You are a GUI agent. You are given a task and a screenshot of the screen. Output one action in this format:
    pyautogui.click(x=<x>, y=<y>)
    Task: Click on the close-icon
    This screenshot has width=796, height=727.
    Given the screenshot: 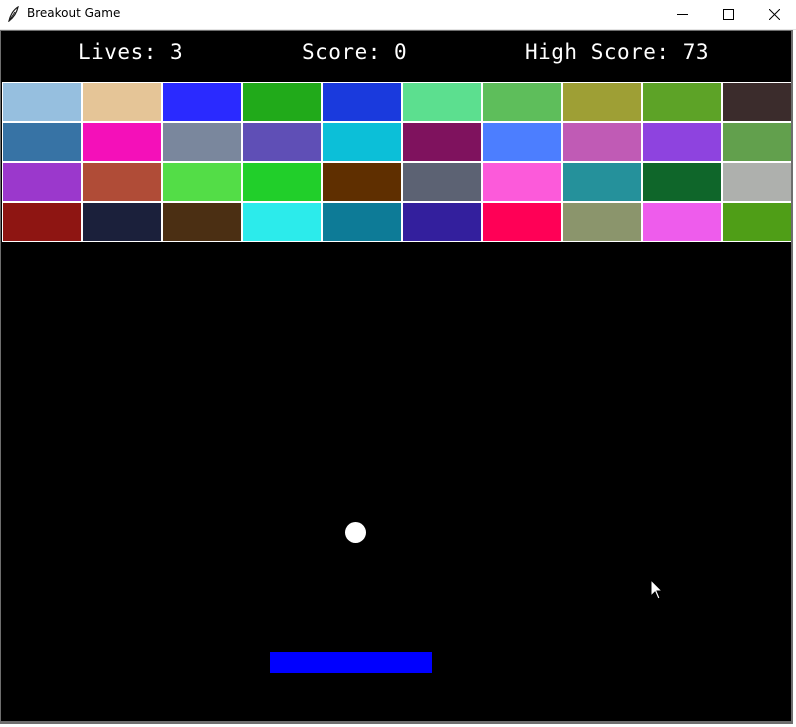 What is the action you would take?
    pyautogui.click(x=774, y=14)
    